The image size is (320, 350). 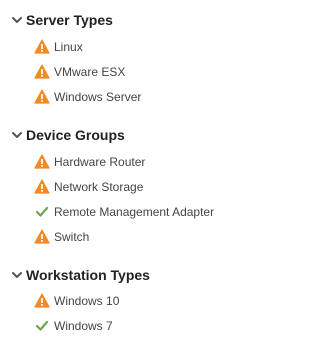 What do you see at coordinates (68, 47) in the screenshot?
I see `tree-item-label: Linux` at bounding box center [68, 47].